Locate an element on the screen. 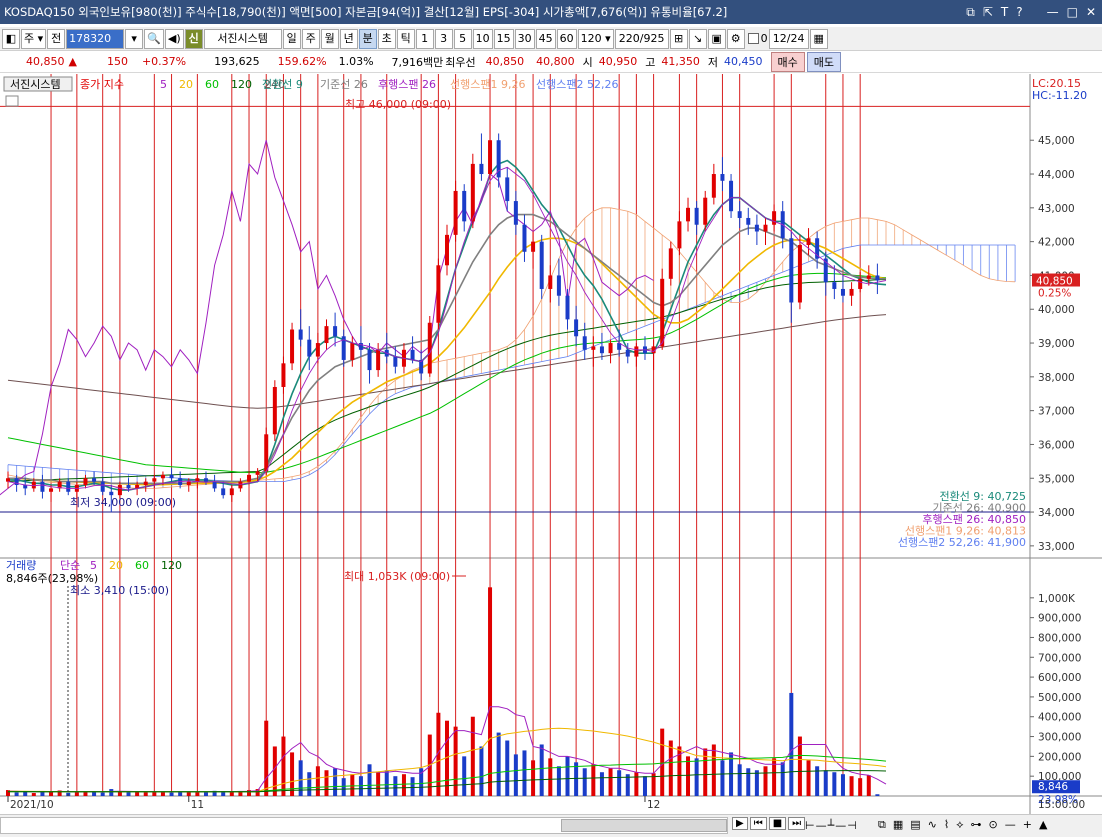  turnover-rate: 1.03% is located at coordinates (356, 61).